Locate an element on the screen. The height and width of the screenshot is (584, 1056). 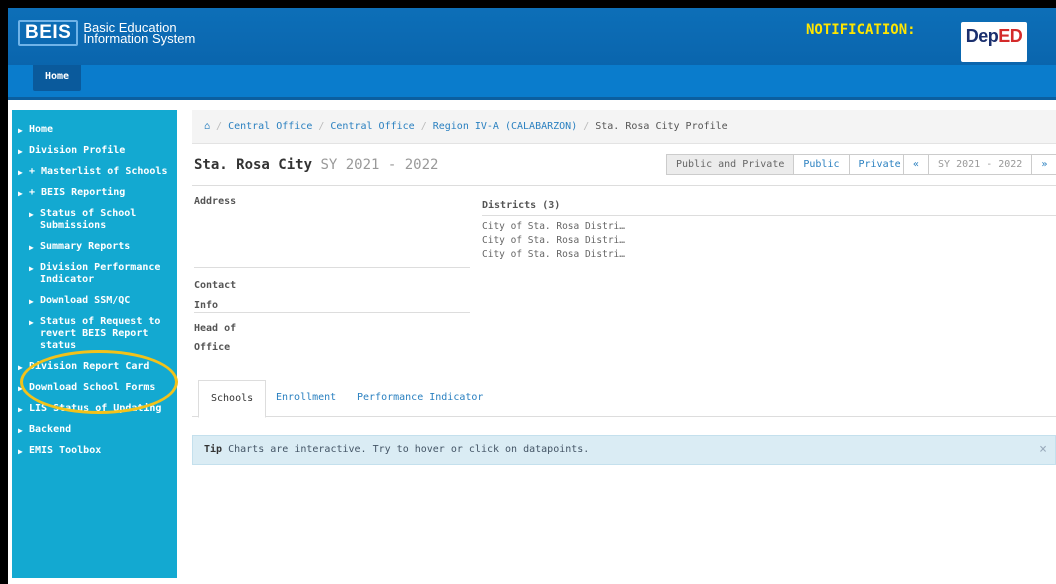
districts-heading: Districts (3) is located at coordinates (769, 204).